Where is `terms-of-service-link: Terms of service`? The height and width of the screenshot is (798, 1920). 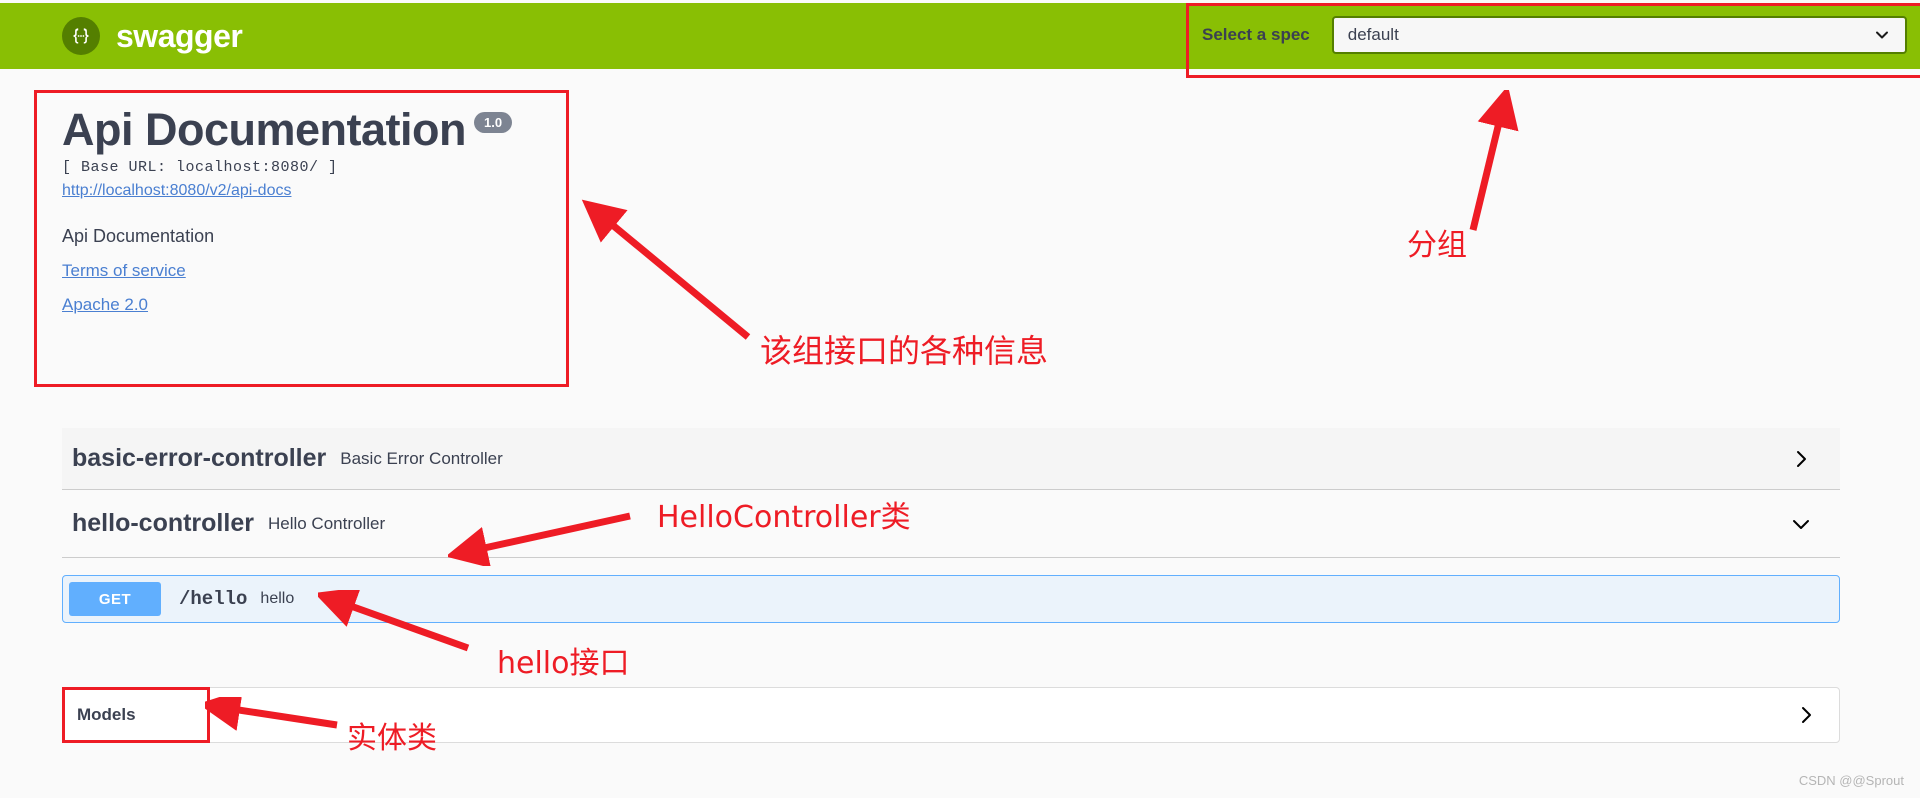
terms-of-service-link: Terms of service is located at coordinates (328, 271).